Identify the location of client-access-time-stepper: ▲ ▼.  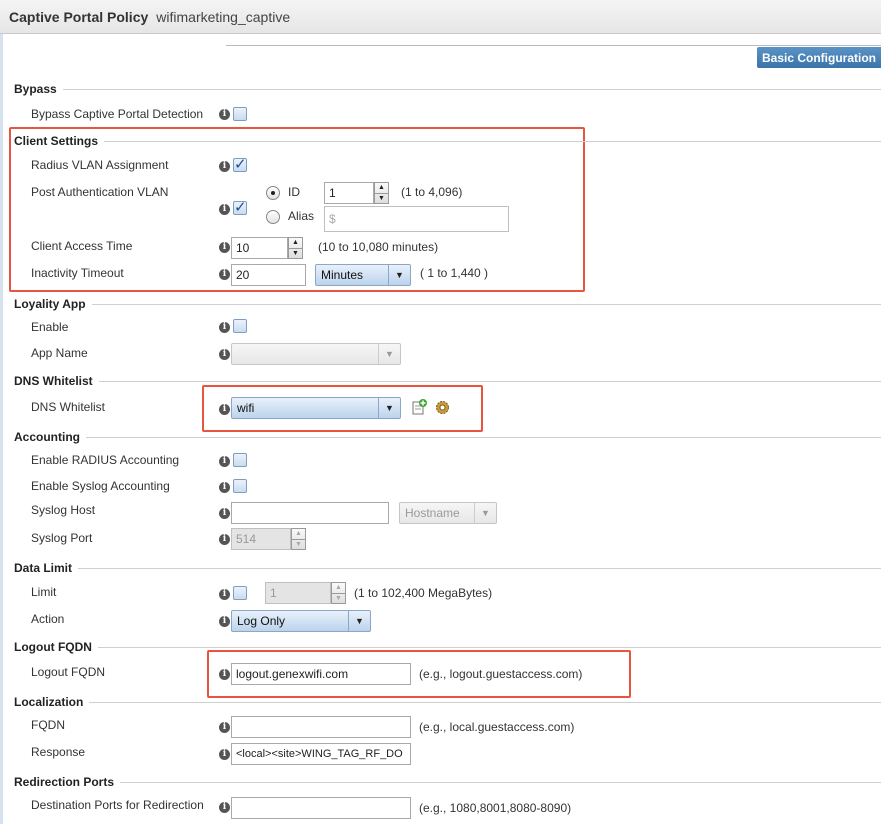
(295, 248).